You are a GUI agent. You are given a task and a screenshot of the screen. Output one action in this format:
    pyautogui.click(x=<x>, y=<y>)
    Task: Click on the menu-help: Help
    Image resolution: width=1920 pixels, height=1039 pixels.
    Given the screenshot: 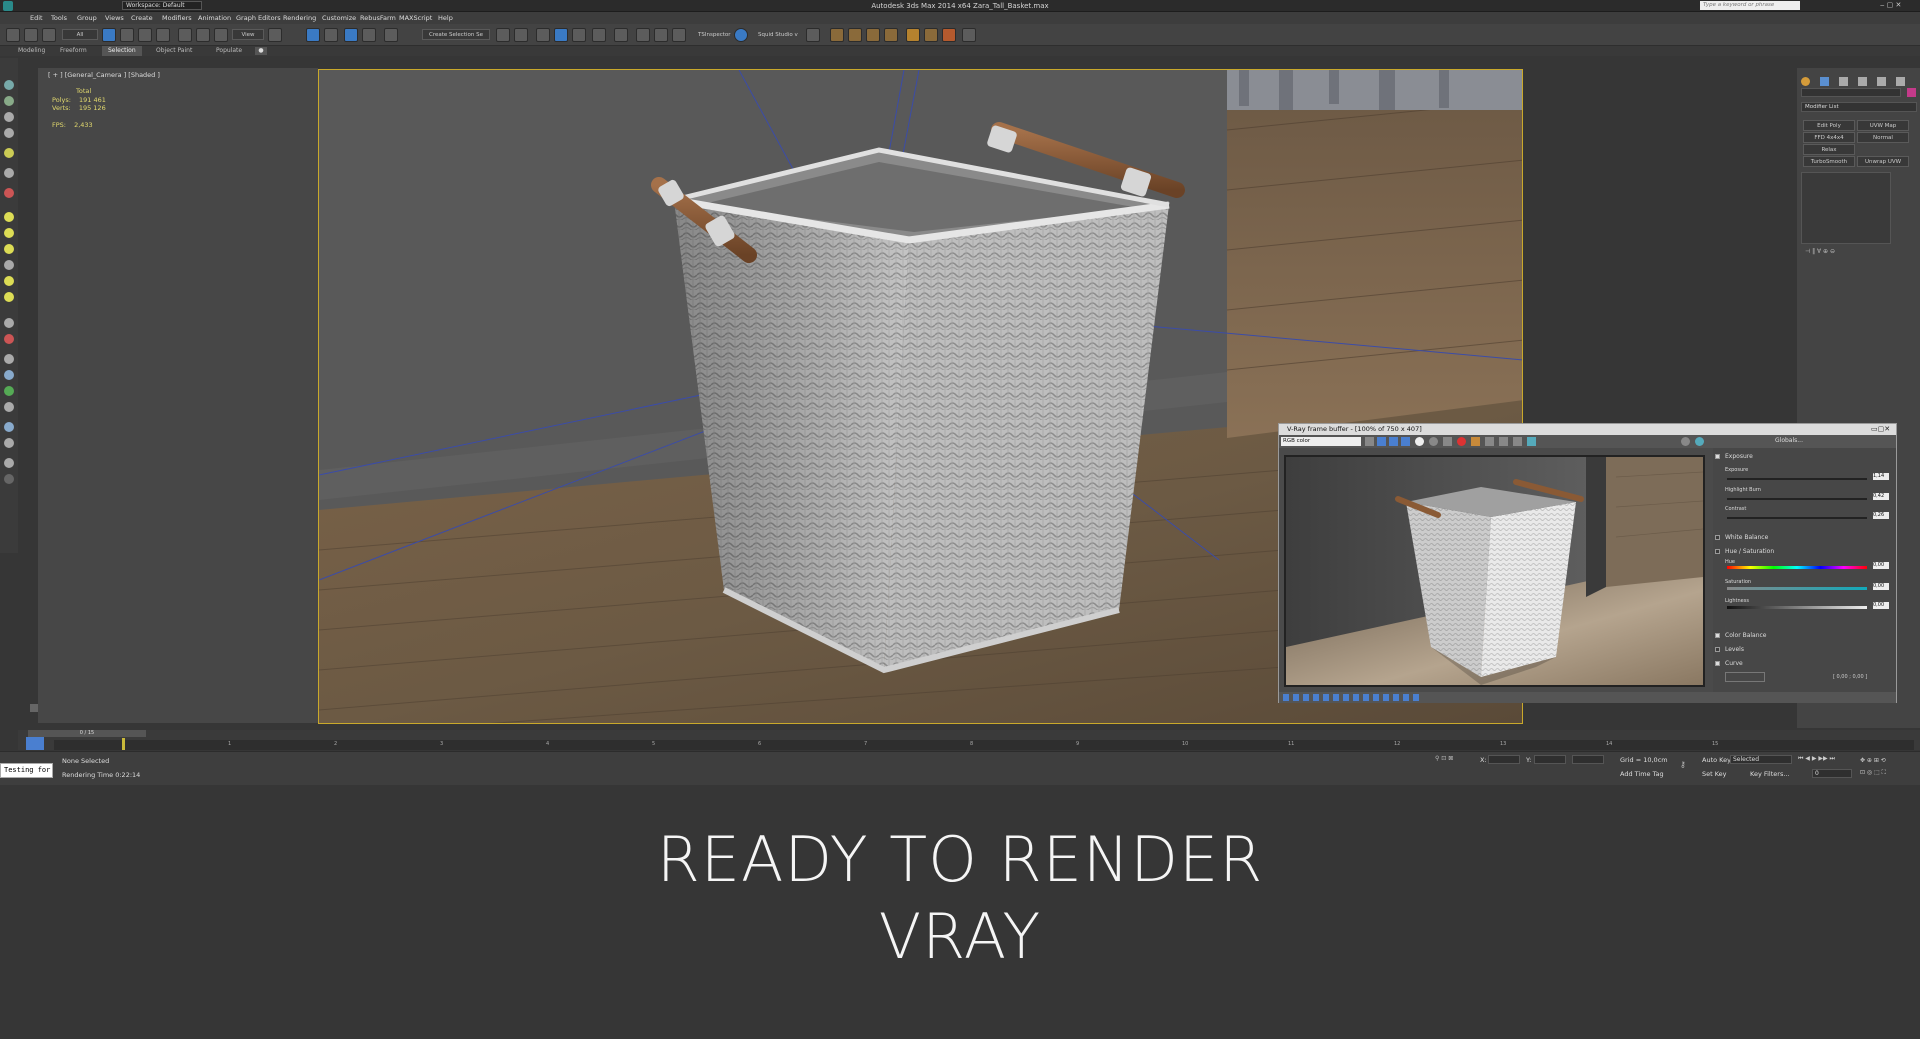 What is the action you would take?
    pyautogui.click(x=445, y=18)
    